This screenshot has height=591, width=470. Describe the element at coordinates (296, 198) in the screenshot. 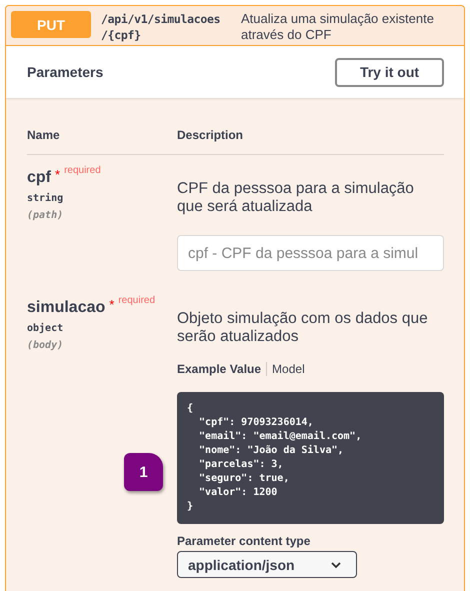

I see `parameter-description: CPF da pesssoa para a simulação que será atualizada` at that location.